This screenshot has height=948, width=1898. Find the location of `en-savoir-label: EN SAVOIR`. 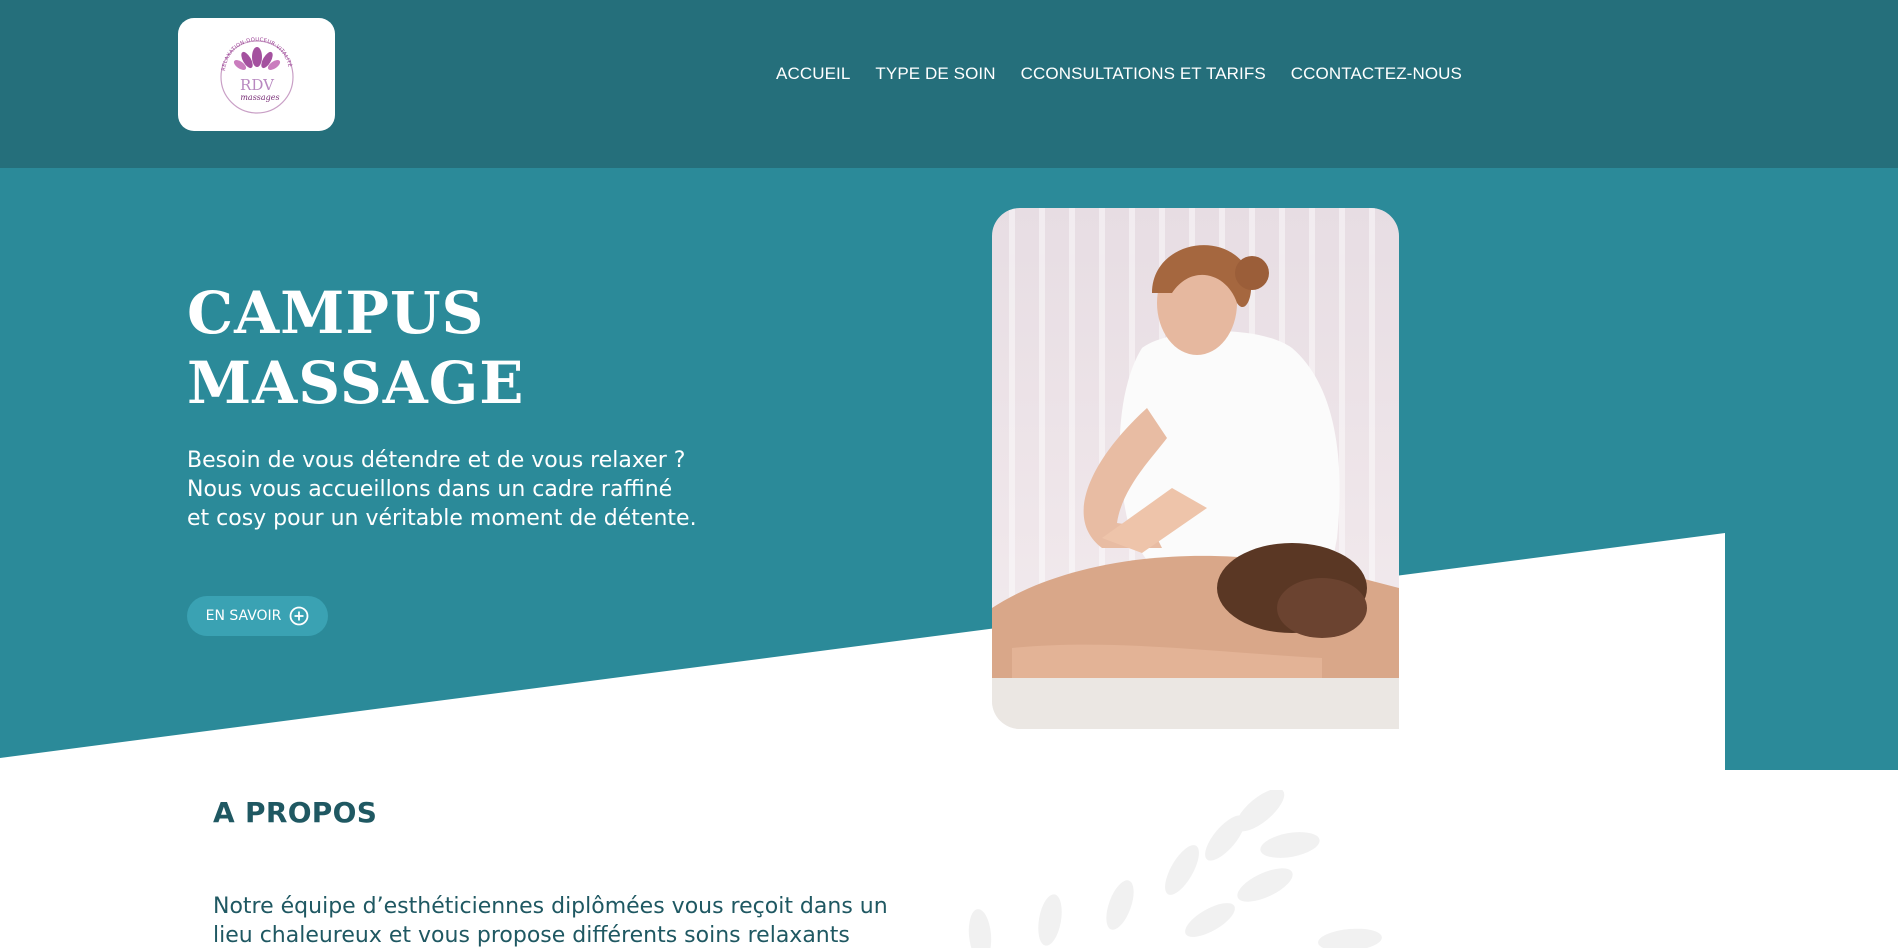

en-savoir-label: EN SAVOIR is located at coordinates (243, 616).